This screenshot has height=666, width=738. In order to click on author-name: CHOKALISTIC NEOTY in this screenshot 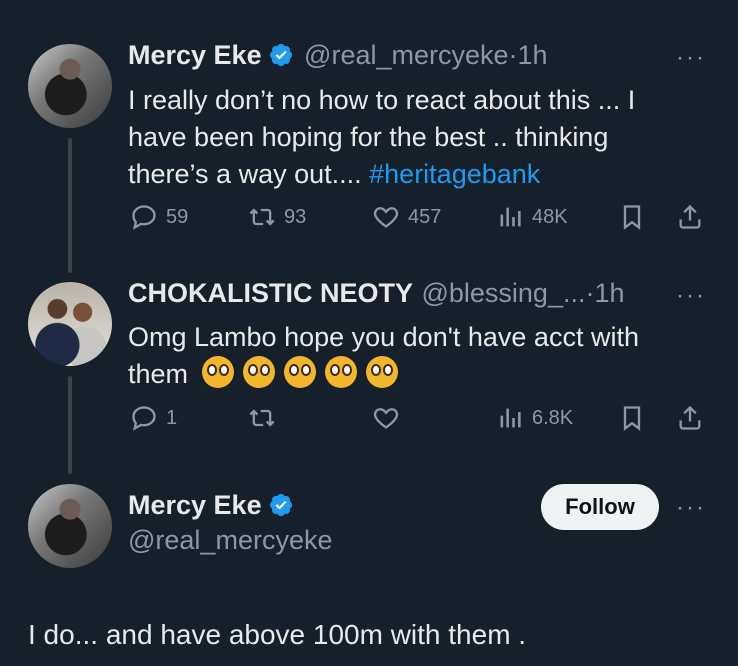, I will do `click(270, 293)`.